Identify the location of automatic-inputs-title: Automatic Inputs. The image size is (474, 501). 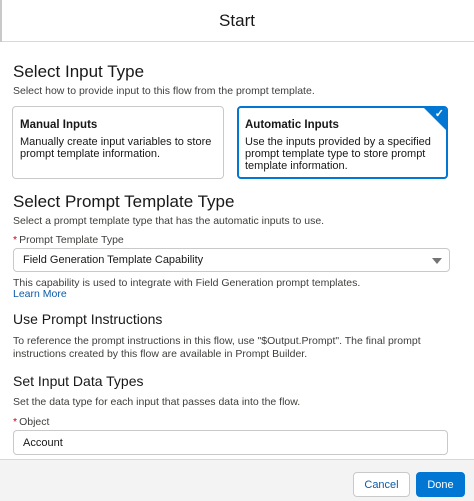
(292, 125).